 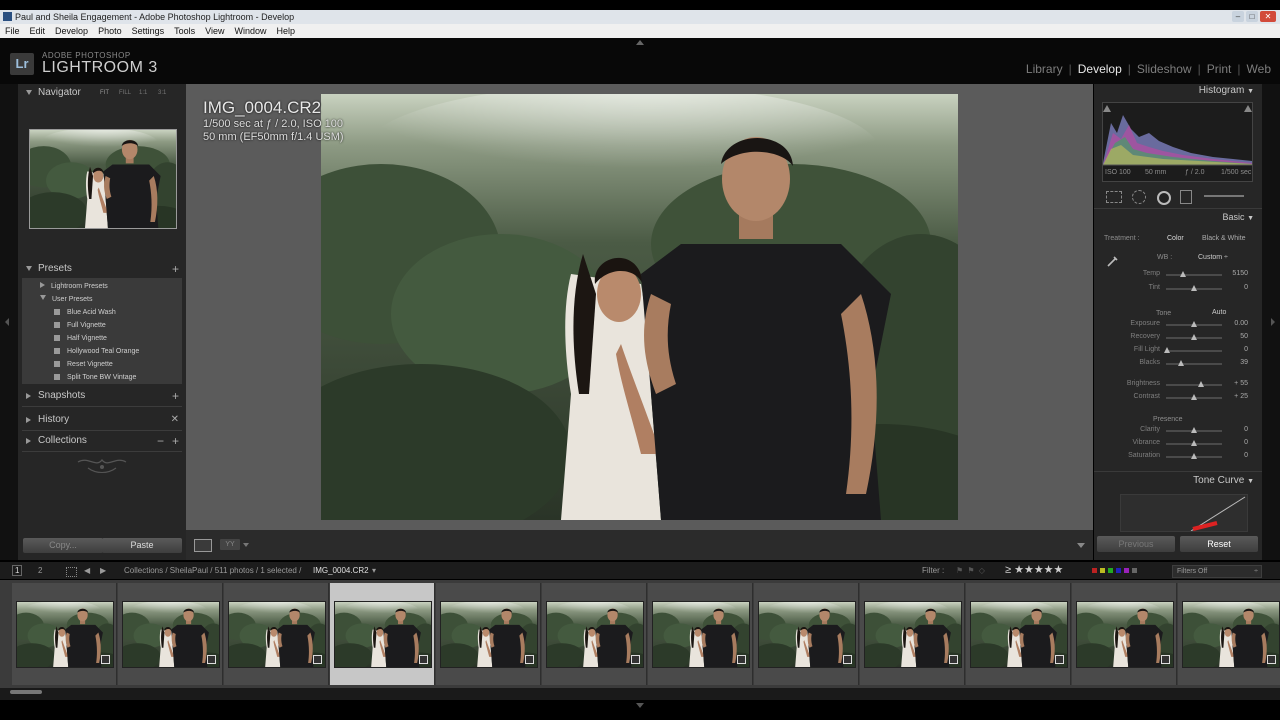 I want to click on right-panel-toggle-icon, so click(x=1273, y=322).